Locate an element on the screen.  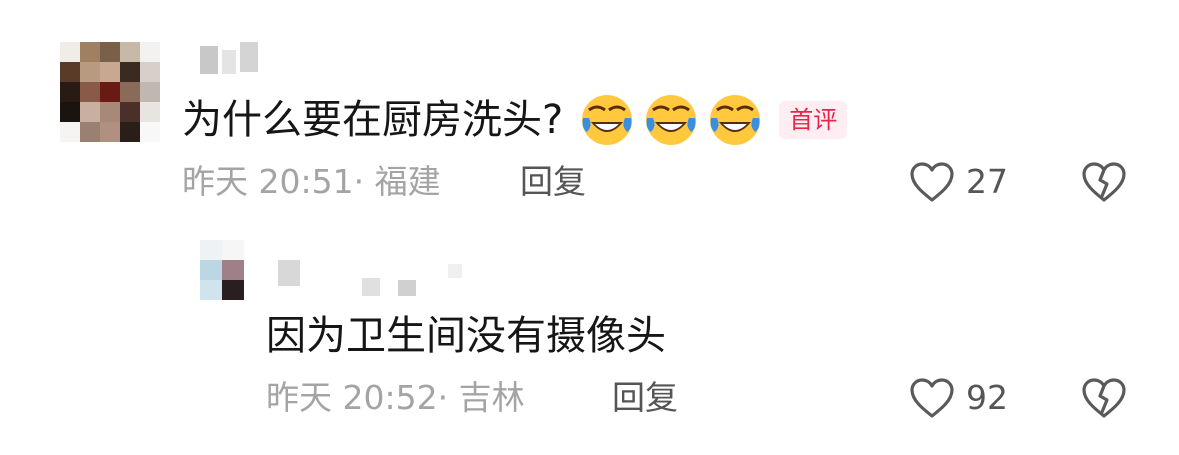
first-comment-badge: 首评 is located at coordinates (813, 120).